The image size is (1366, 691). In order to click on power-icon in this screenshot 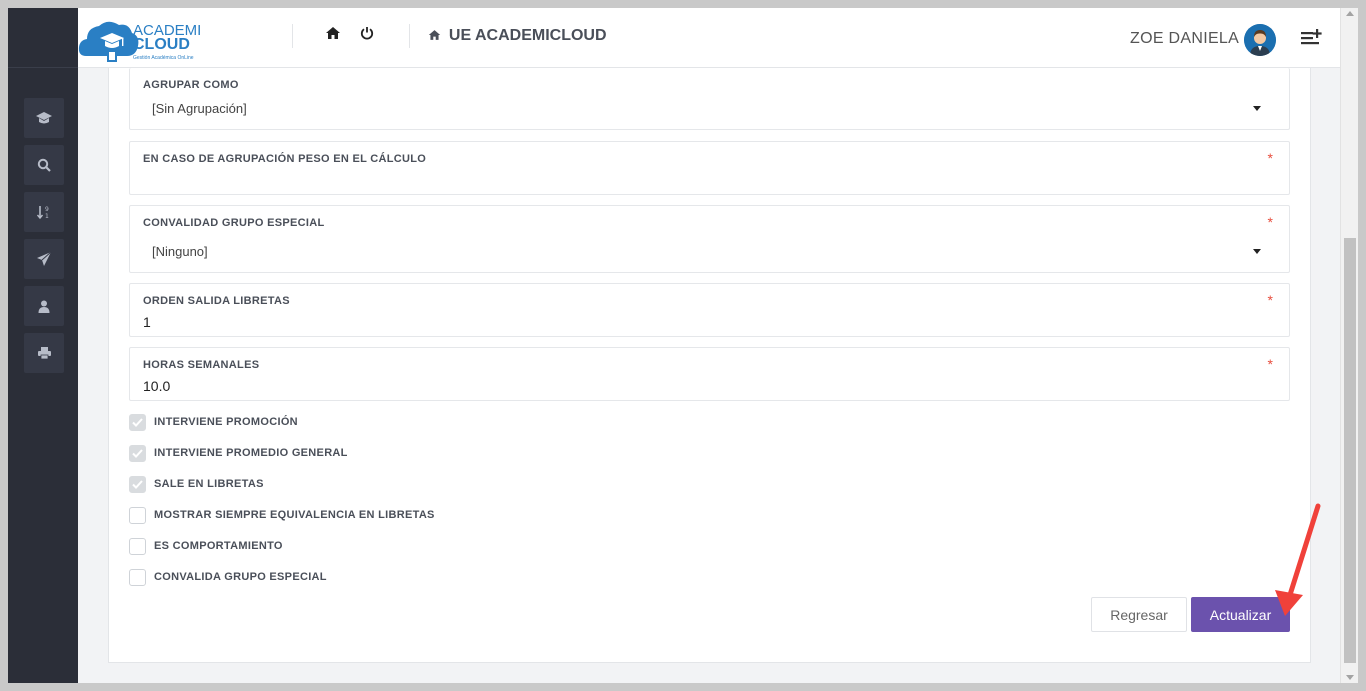, I will do `click(367, 33)`.